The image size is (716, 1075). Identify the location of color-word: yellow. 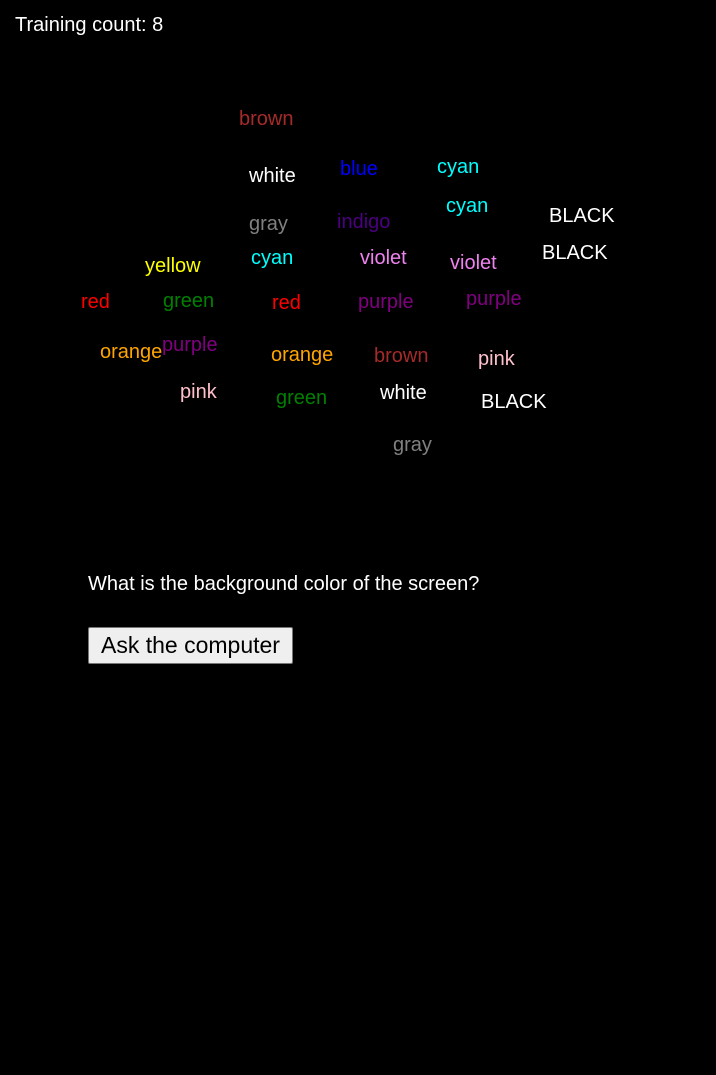
(173, 266).